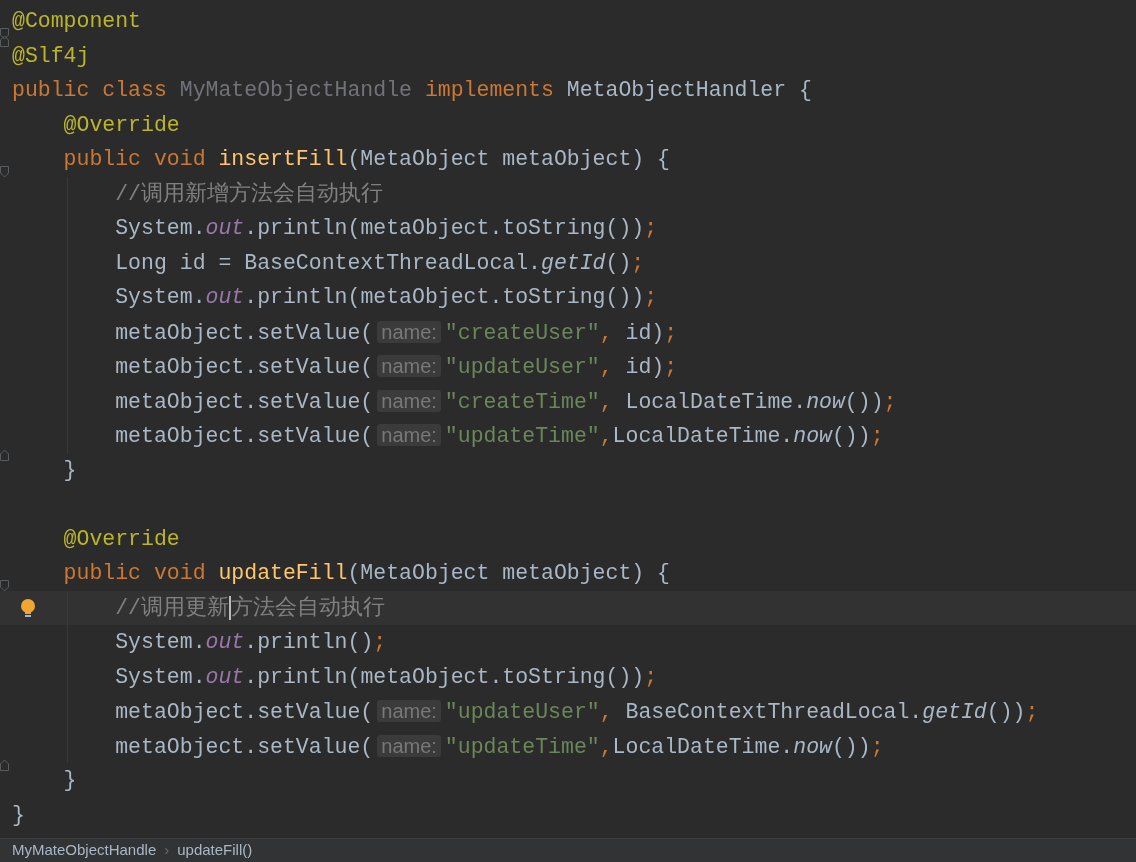 This screenshot has width=1136, height=862. What do you see at coordinates (51, 56) in the screenshot?
I see `code-line: @Slf4j` at bounding box center [51, 56].